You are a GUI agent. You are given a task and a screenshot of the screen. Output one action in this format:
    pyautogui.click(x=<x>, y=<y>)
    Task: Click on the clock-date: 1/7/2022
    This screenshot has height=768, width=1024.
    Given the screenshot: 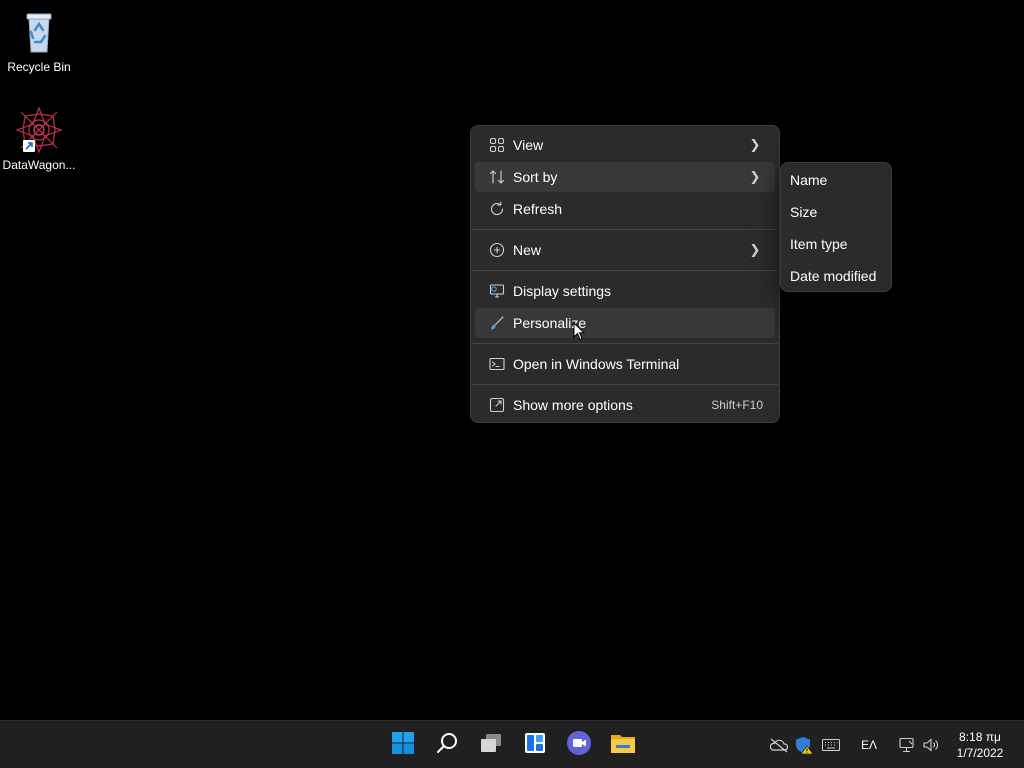 What is the action you would take?
    pyautogui.click(x=980, y=753)
    